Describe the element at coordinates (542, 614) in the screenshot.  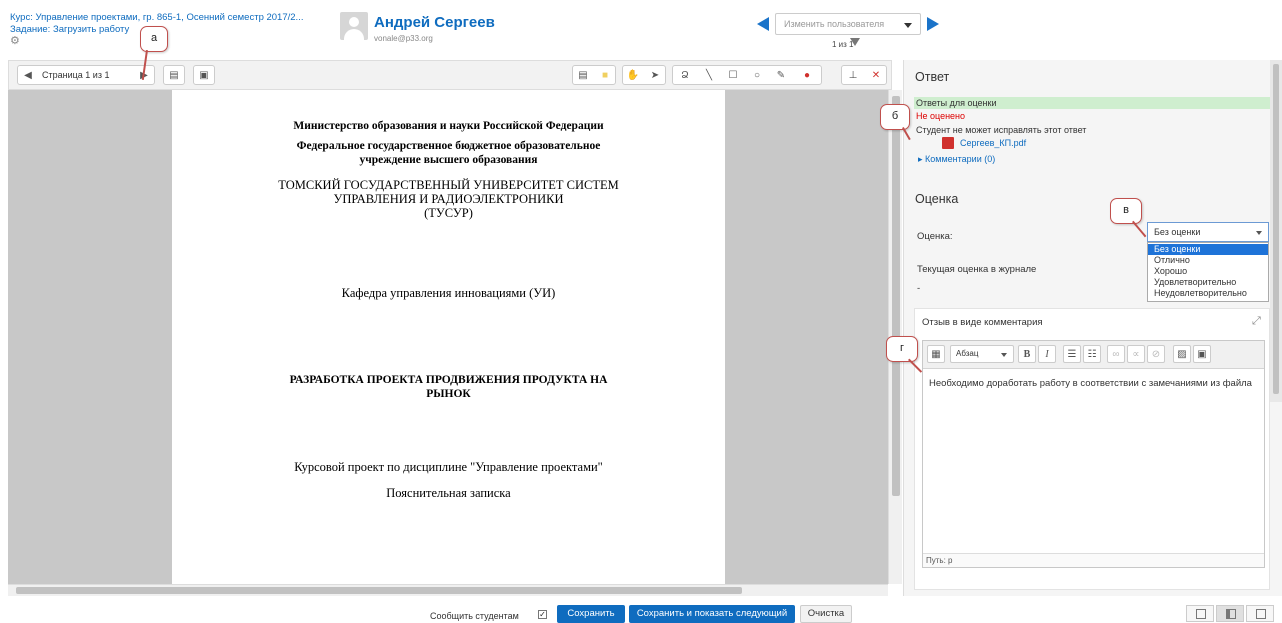
I see `notify-students-checkbox: ✓` at that location.